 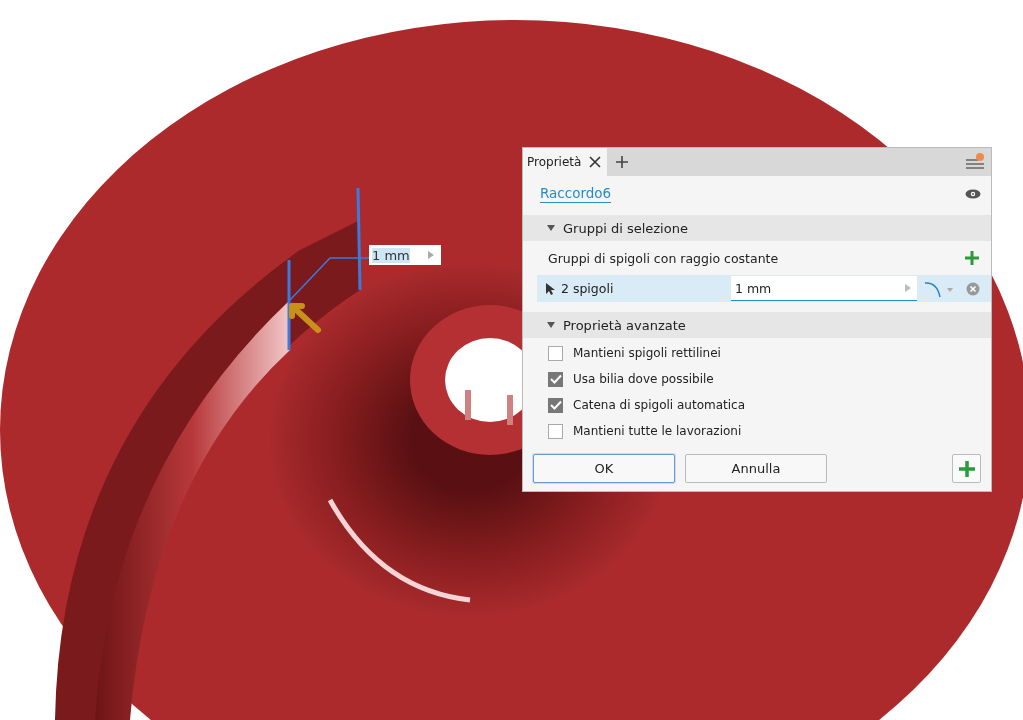 What do you see at coordinates (659, 405) in the screenshot?
I see `option-label: Catena di spigoli automatica` at bounding box center [659, 405].